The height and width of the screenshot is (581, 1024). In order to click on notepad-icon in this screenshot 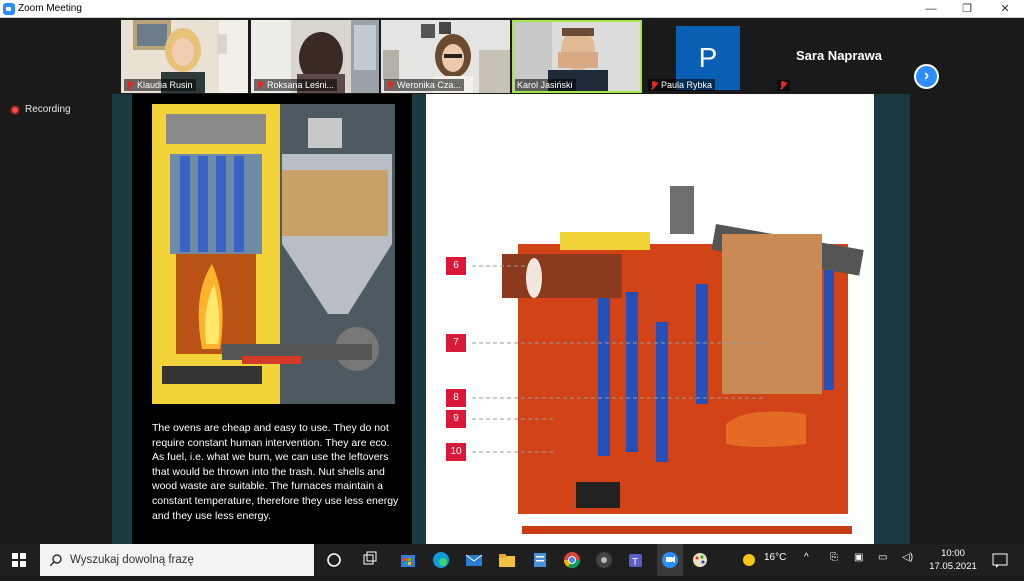, I will do `click(540, 560)`.